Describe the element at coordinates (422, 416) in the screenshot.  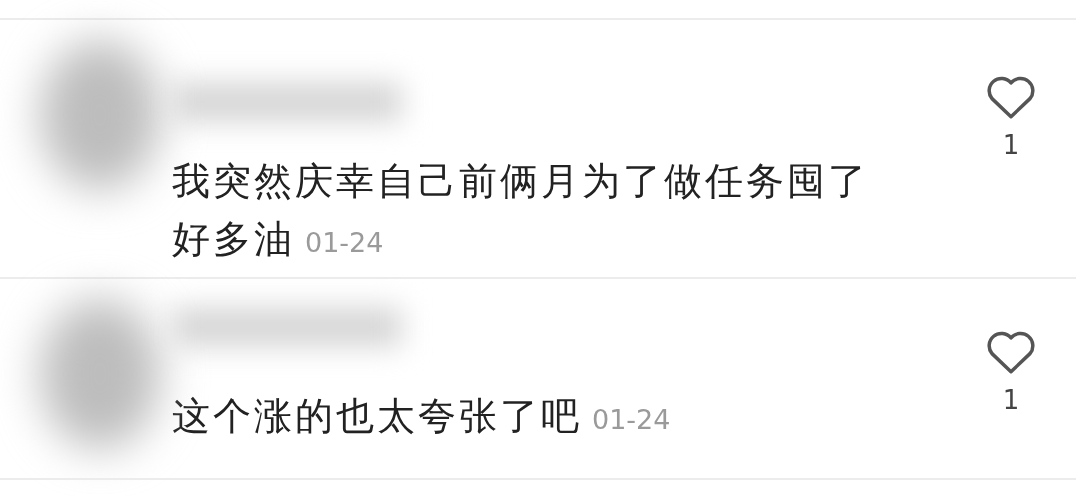
I see `comment-text: 这个涨的也太夸张了吧 01-24` at that location.